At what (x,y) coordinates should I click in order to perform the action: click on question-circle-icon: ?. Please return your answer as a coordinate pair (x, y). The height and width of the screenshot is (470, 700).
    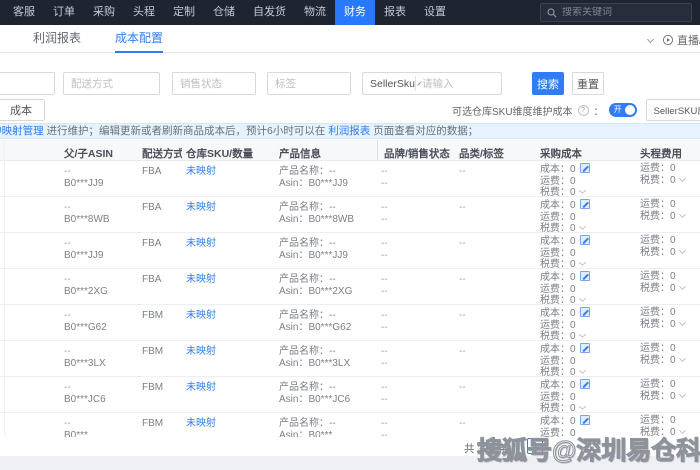
    Looking at the image, I should click on (583, 110).